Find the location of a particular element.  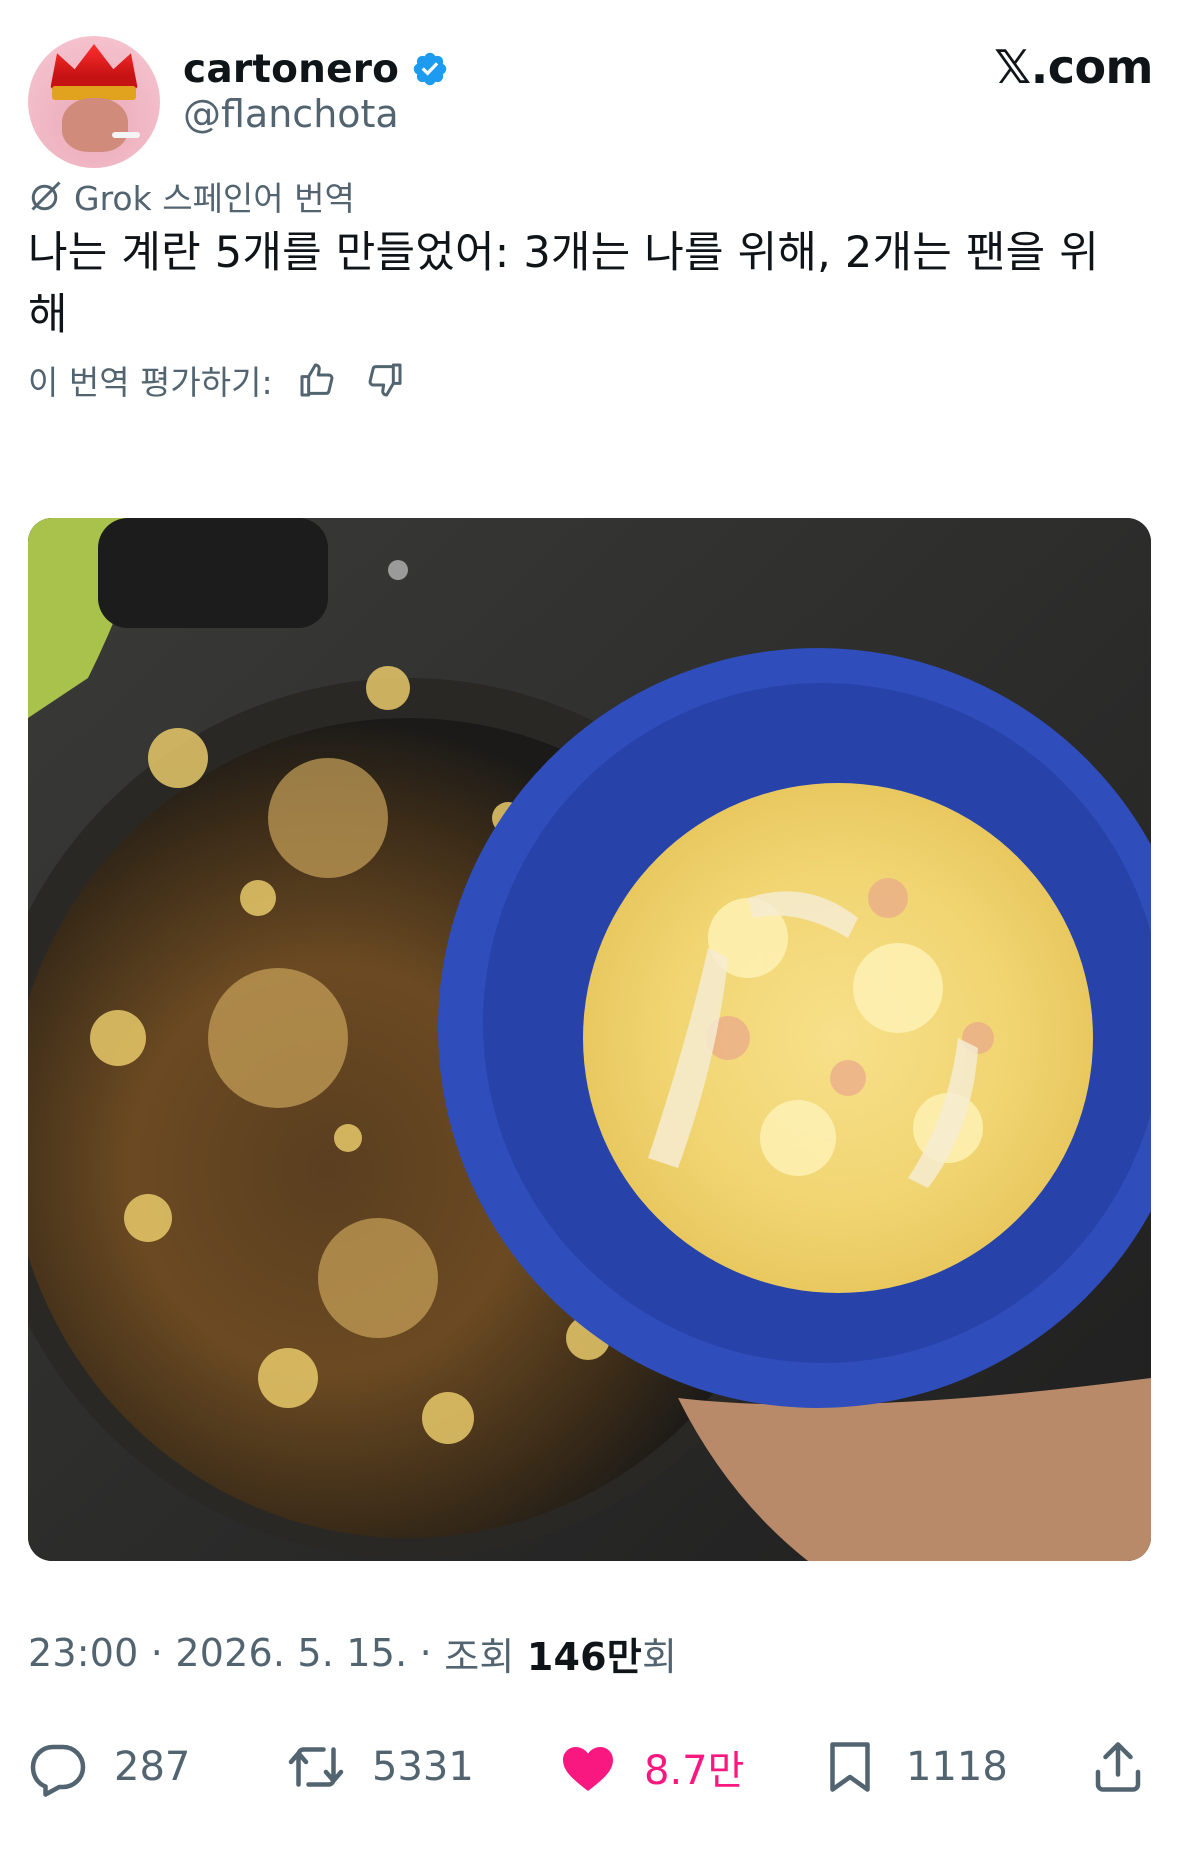

tweet-meta: 23:00 · 2026. 5. 15. · 조회 146만 회 is located at coordinates (352, 1653).